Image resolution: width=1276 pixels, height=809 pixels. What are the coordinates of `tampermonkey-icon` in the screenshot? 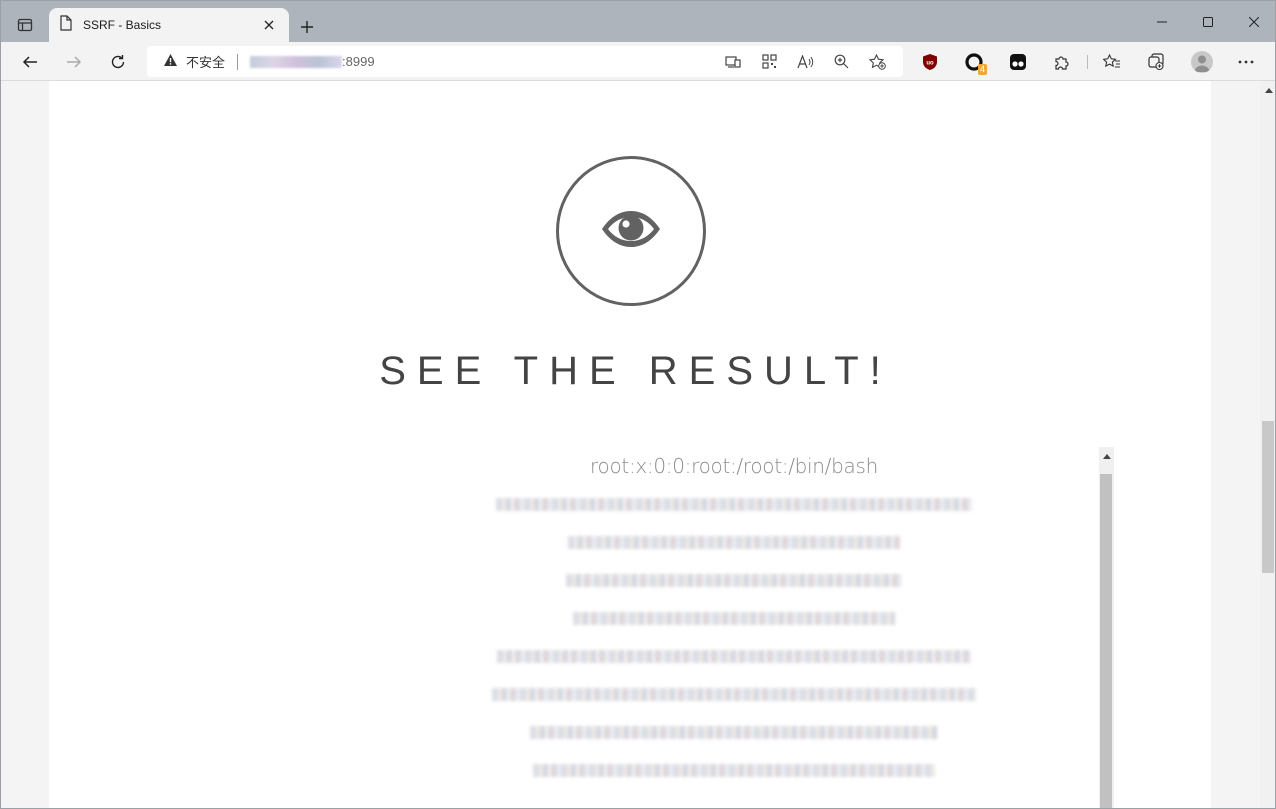 It's located at (1018, 62).